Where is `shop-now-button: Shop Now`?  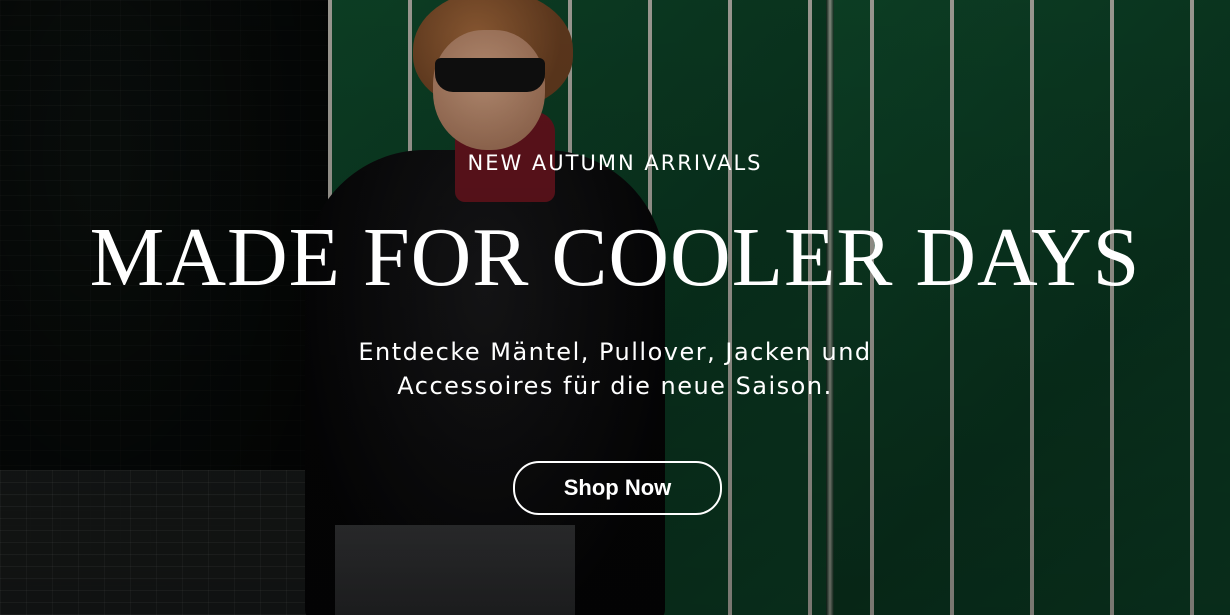
shop-now-button: Shop Now is located at coordinates (617, 488).